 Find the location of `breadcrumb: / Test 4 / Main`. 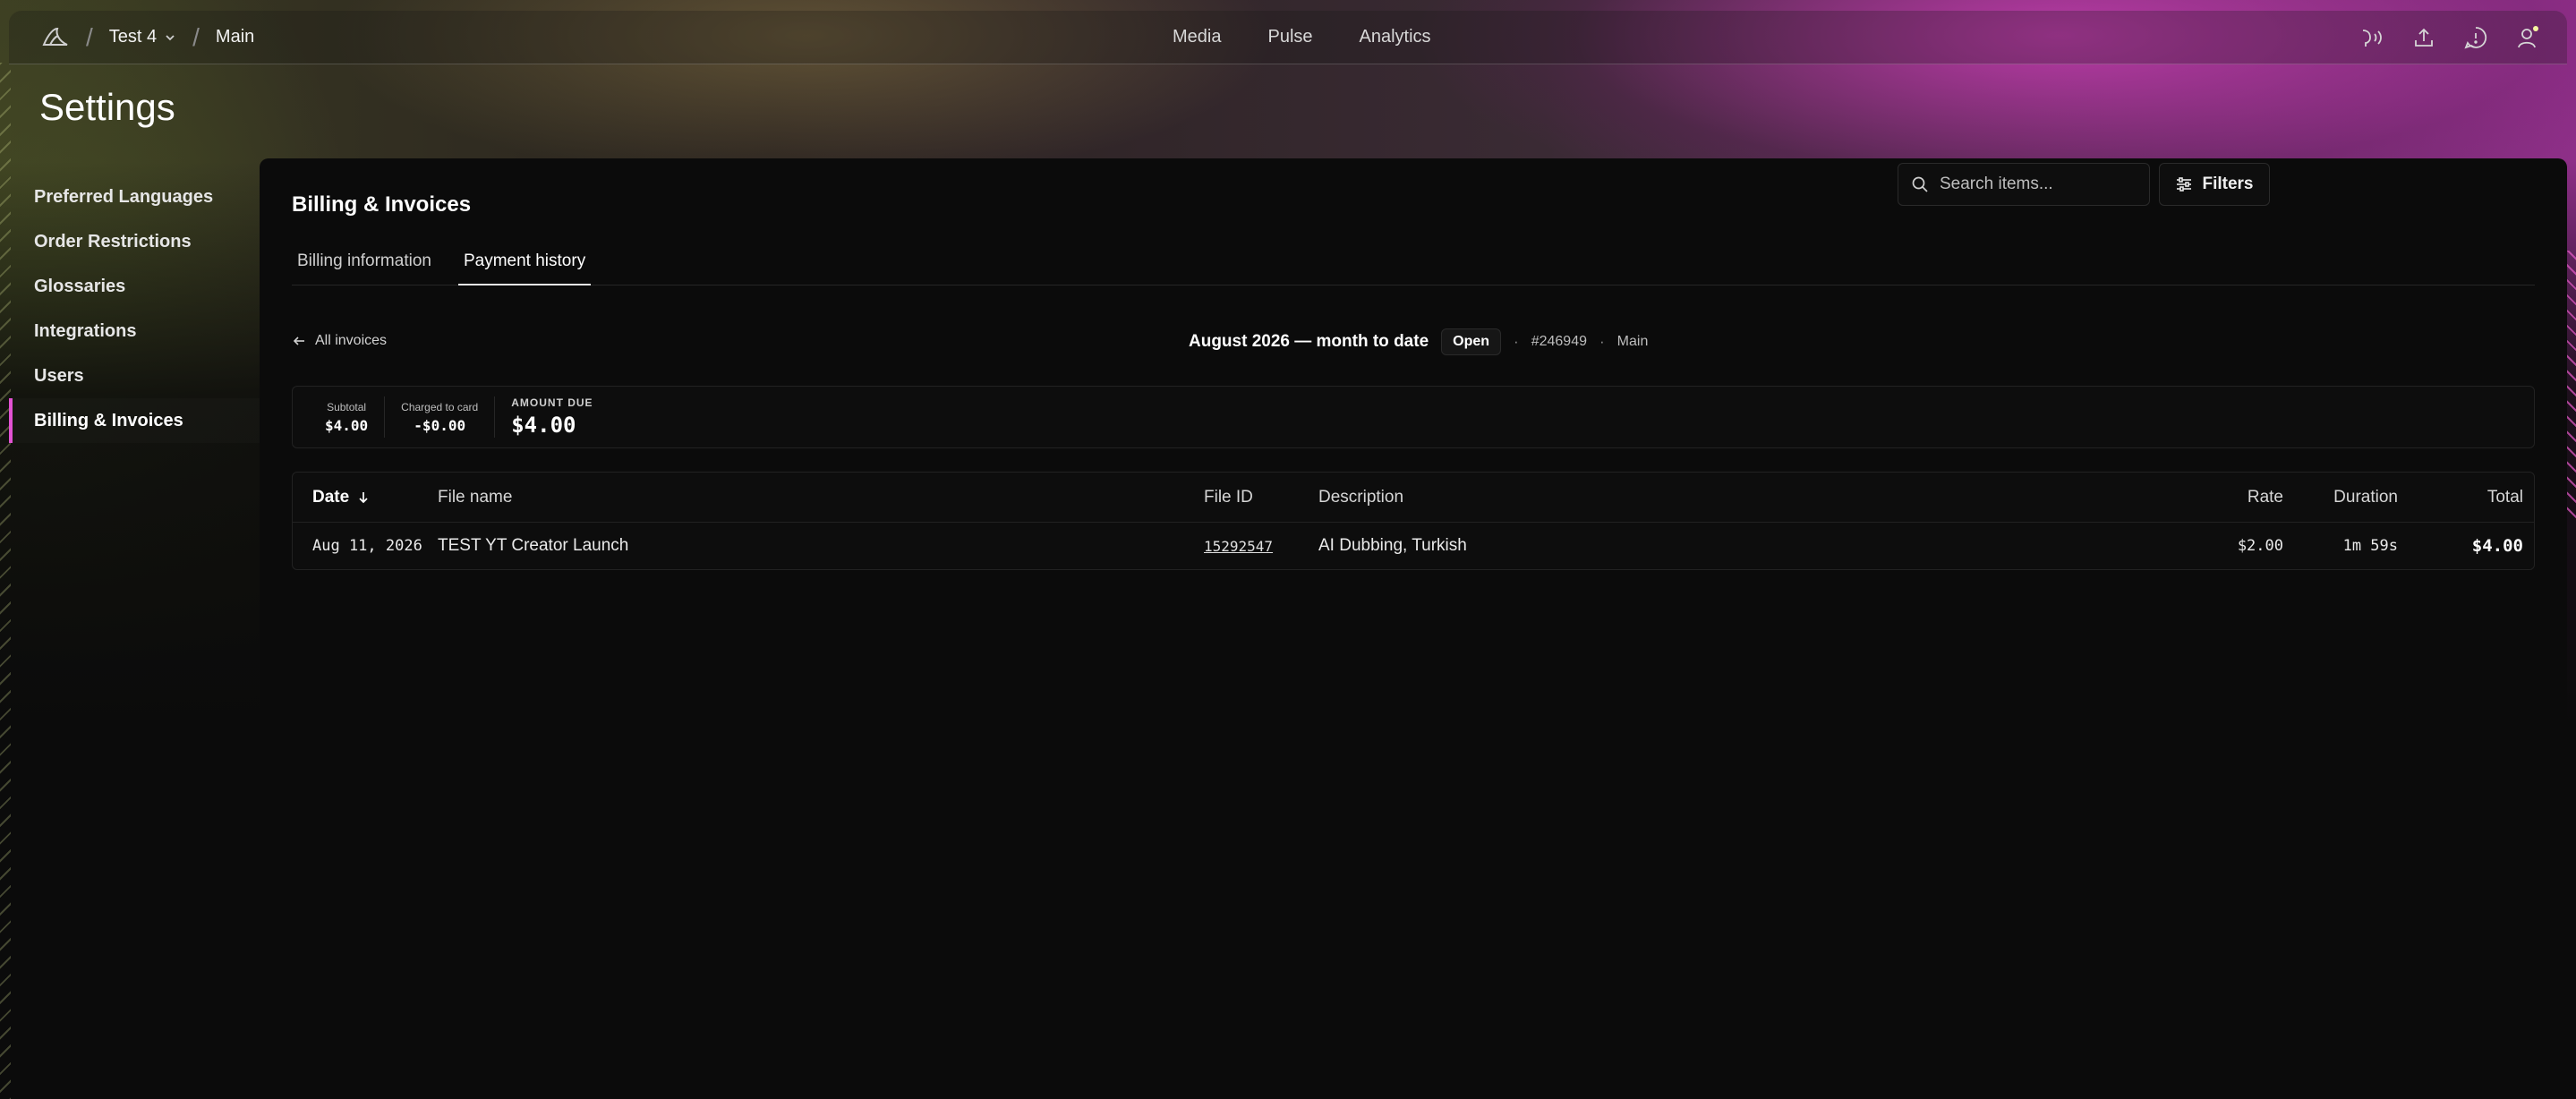

breadcrumb: / Test 4 / Main is located at coordinates (131, 37).